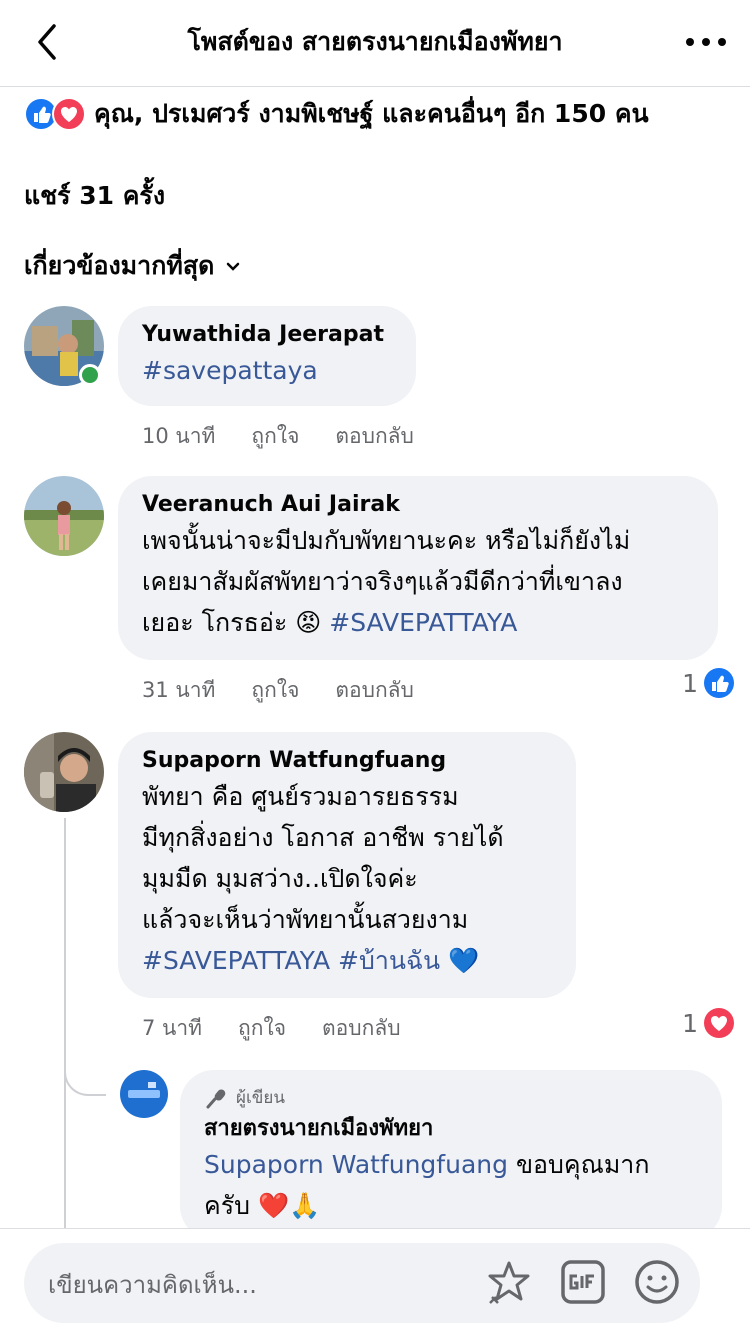  Describe the element at coordinates (267, 370) in the screenshot. I see `comment-hashtag: #savepattaya` at that location.